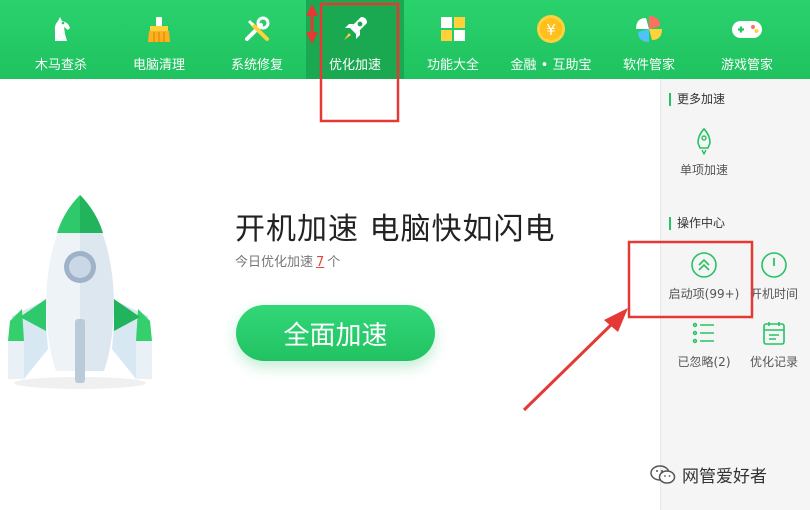 The width and height of the screenshot is (810, 510). I want to click on watermark-text: 网管爱好者, so click(724, 477).